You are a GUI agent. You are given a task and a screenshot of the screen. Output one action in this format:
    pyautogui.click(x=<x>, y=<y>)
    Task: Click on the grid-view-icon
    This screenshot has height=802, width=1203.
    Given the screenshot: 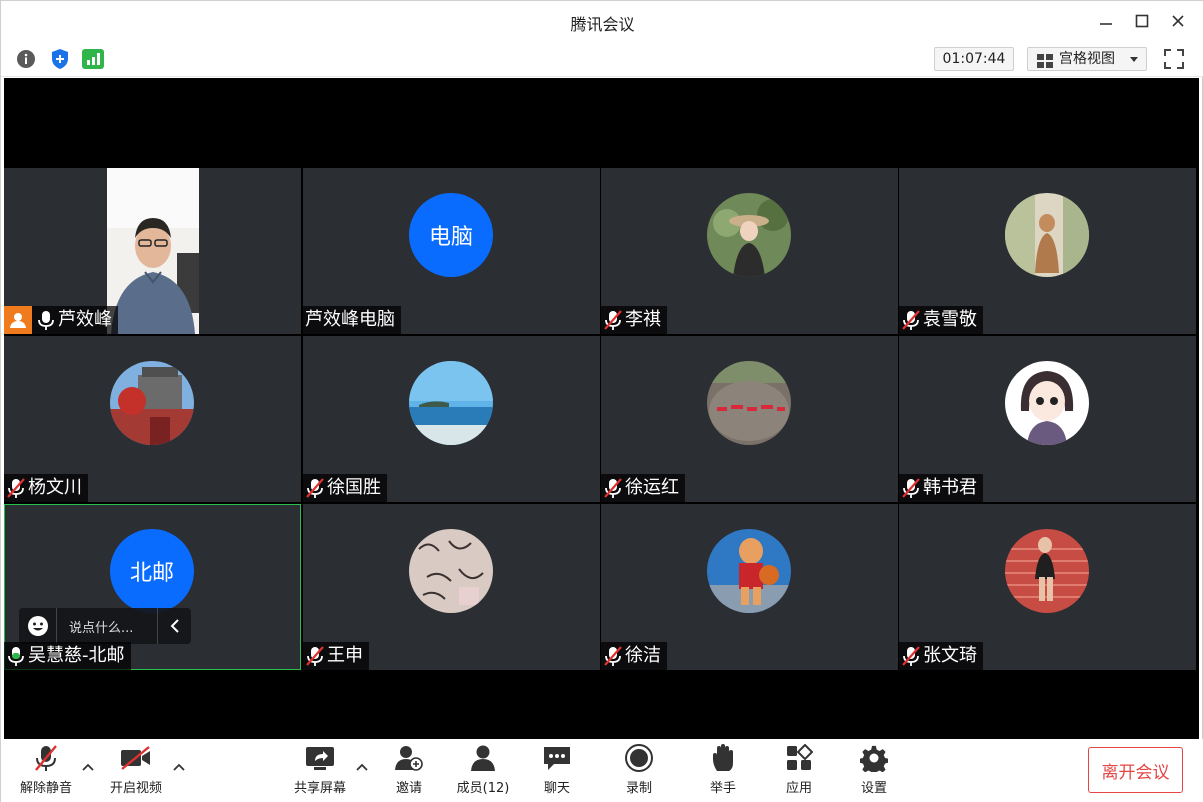 What is the action you would take?
    pyautogui.click(x=1045, y=64)
    